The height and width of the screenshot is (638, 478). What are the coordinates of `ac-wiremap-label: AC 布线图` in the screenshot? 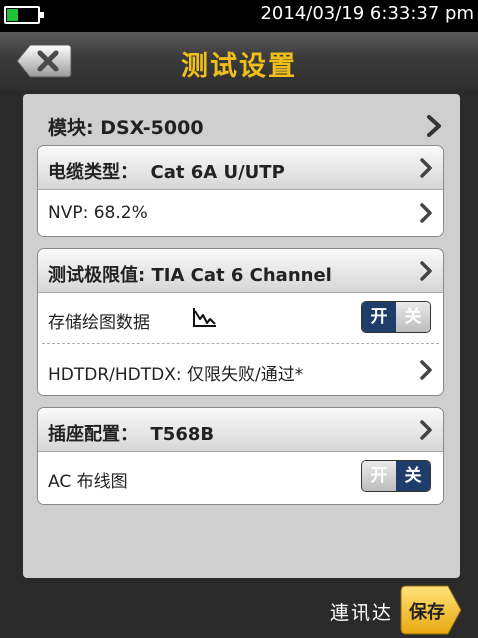 It's located at (88, 482).